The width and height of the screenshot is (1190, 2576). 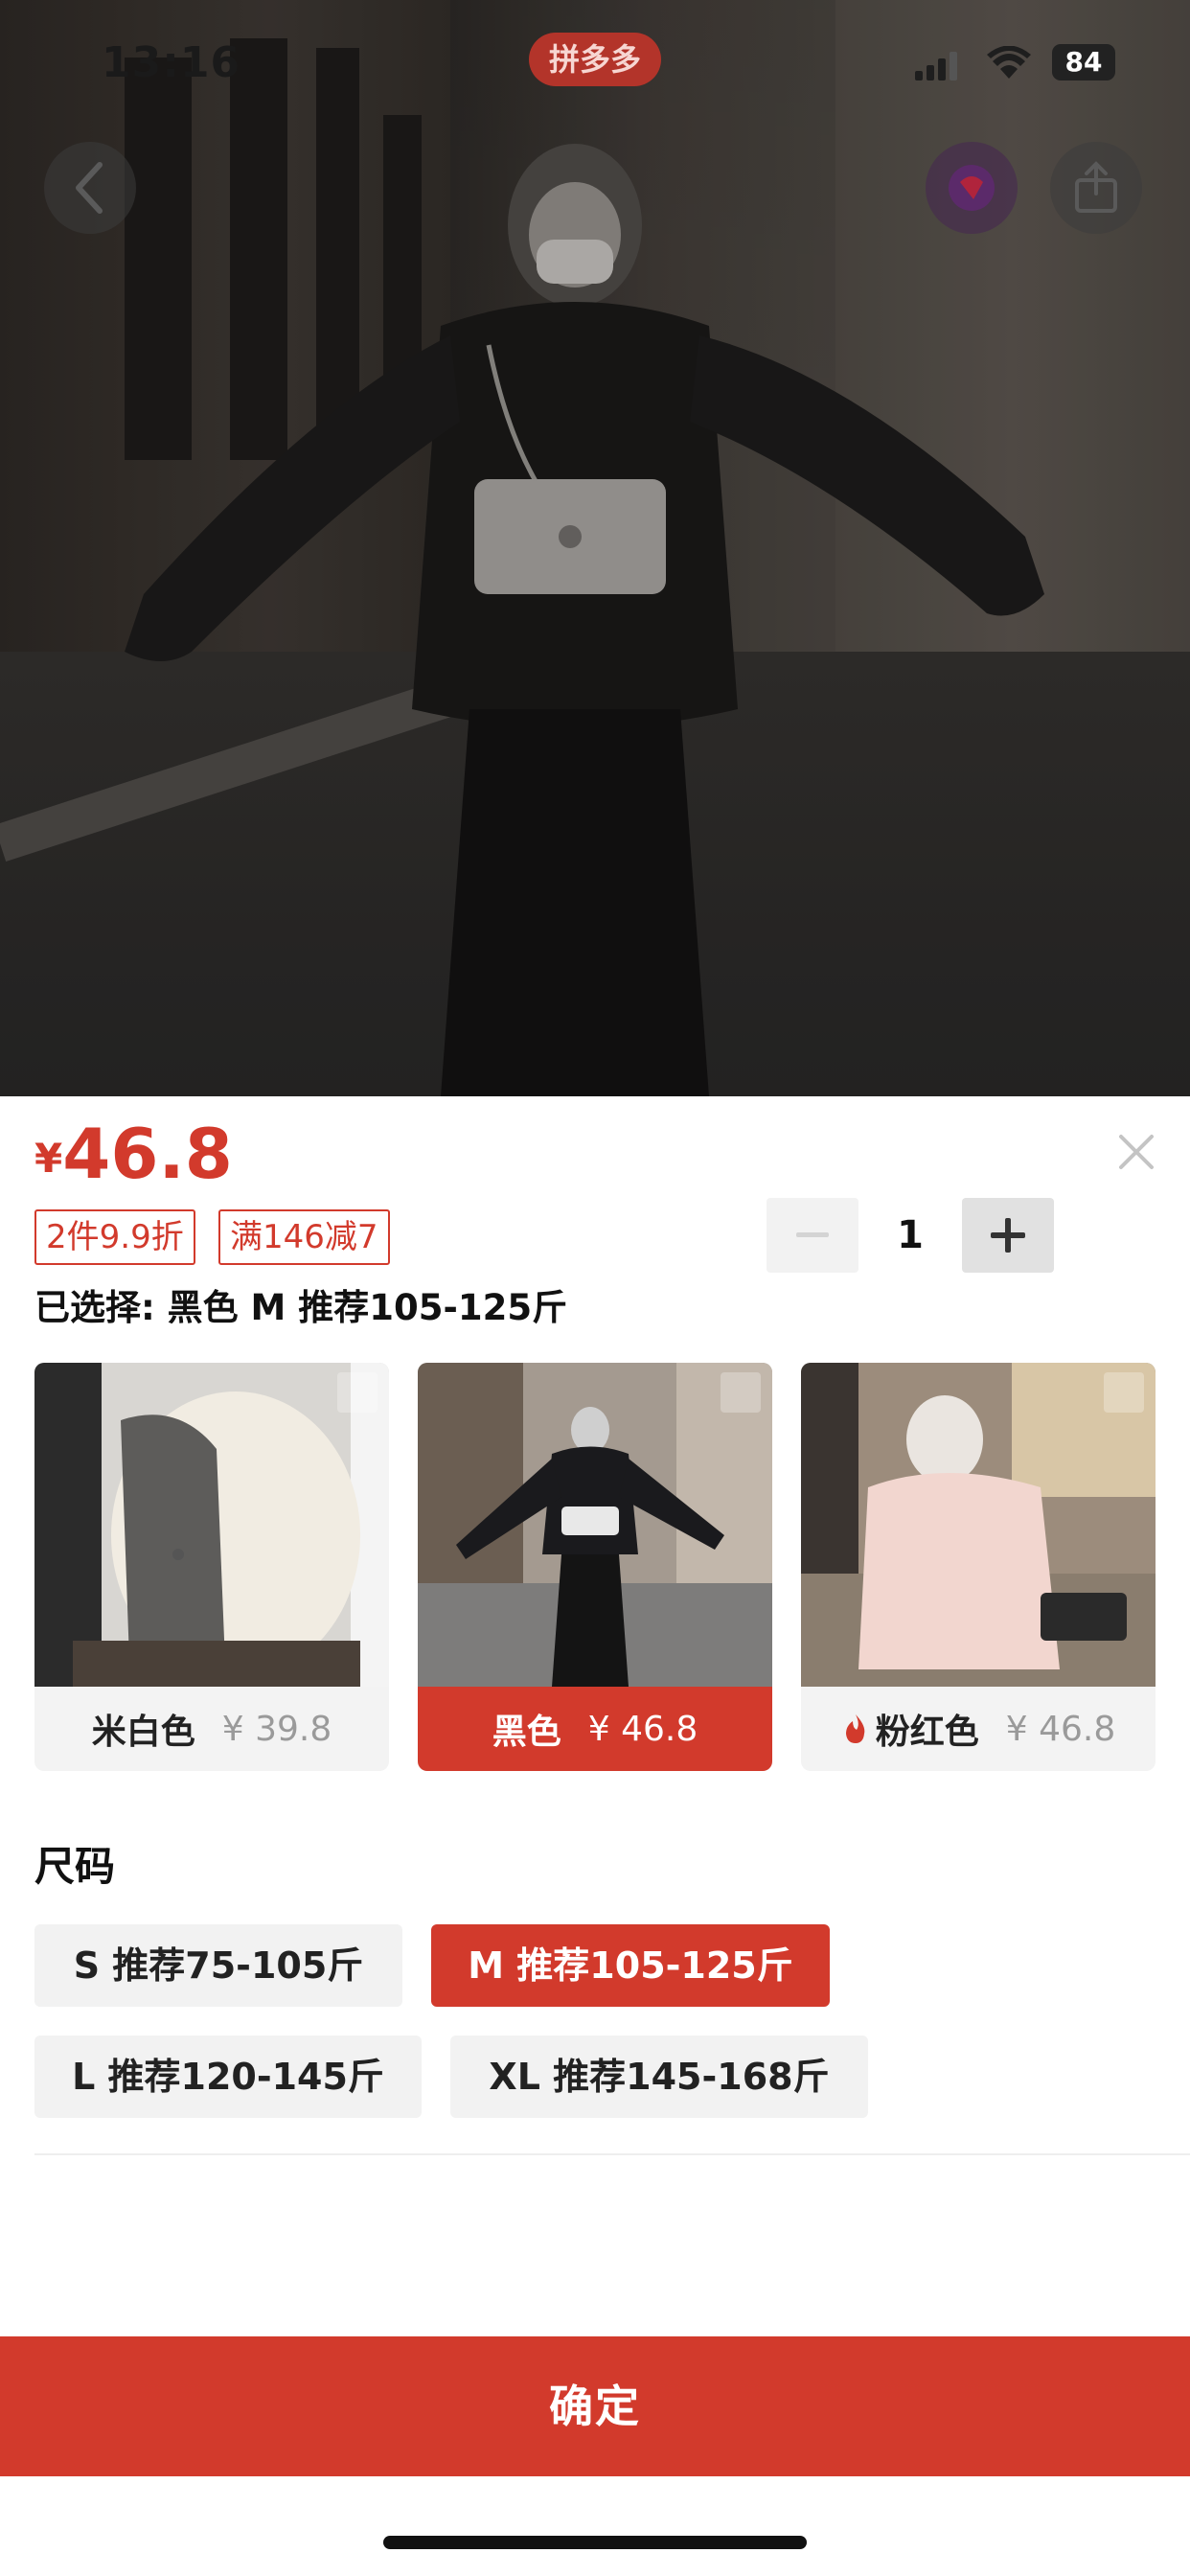 I want to click on signal-icon, so click(x=936, y=66).